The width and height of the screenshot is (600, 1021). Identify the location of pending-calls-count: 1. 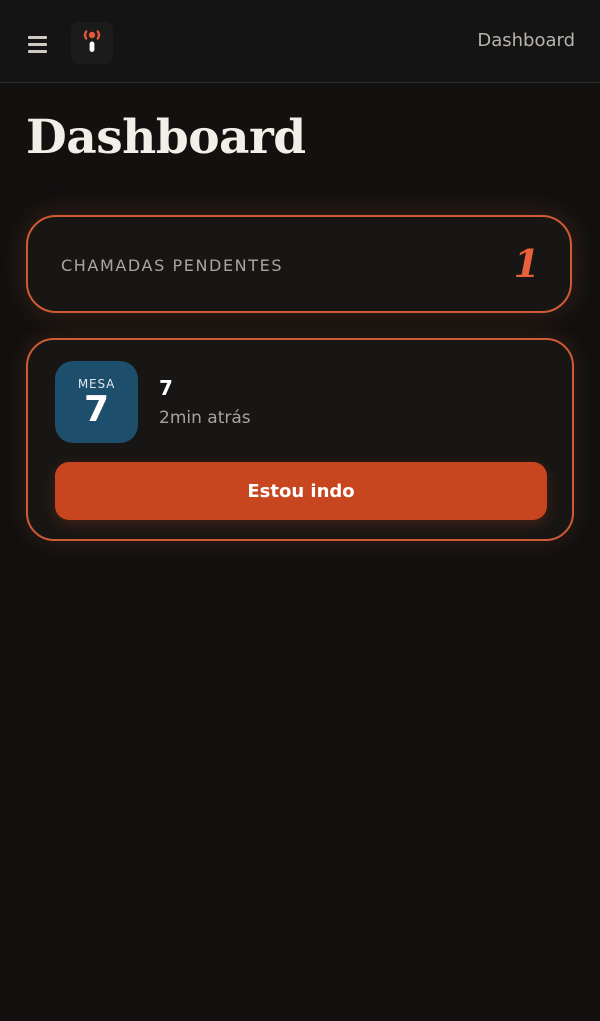
(526, 263).